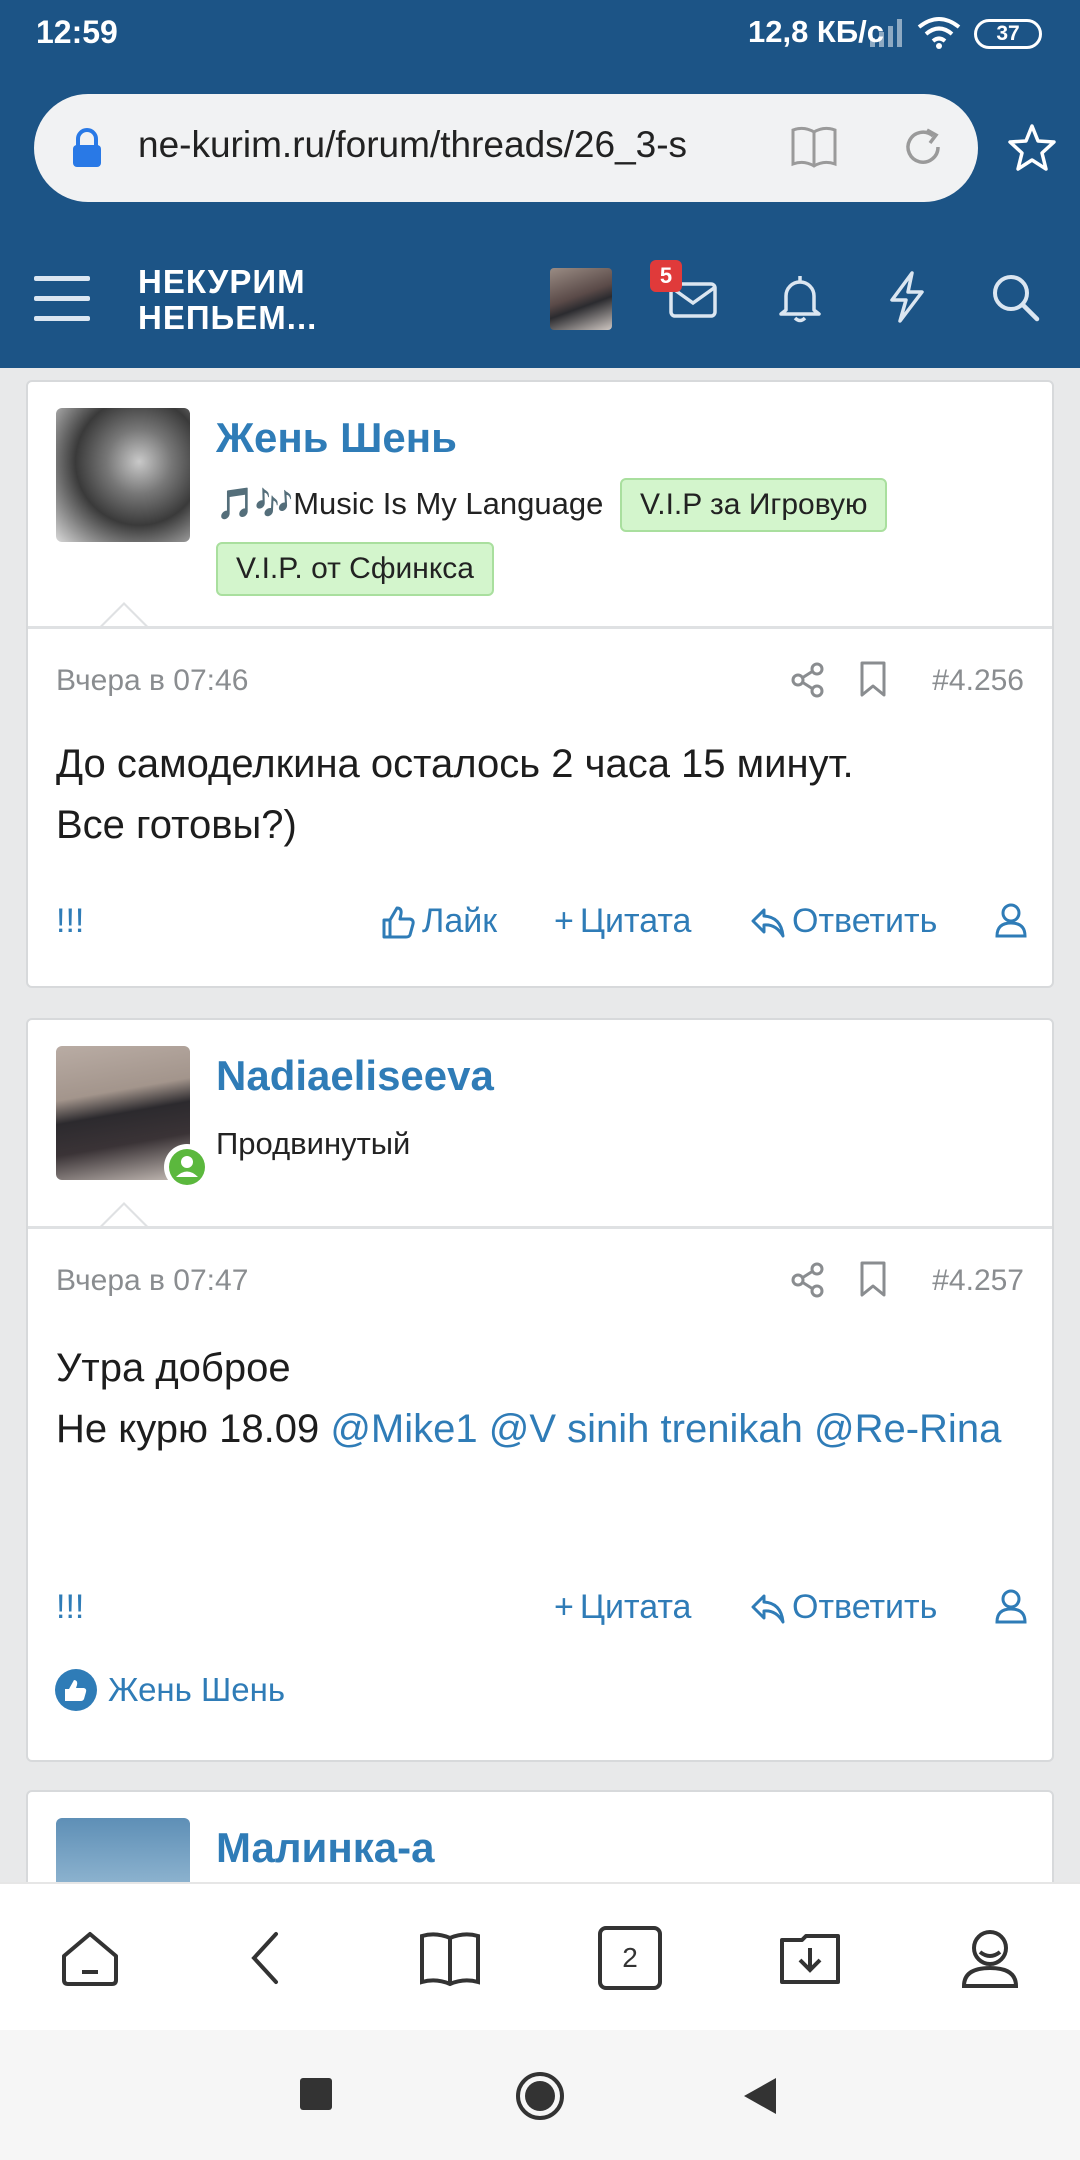  What do you see at coordinates (540, 930) in the screenshot?
I see `post-actions: !!! Лайк + Цитата Ответить` at bounding box center [540, 930].